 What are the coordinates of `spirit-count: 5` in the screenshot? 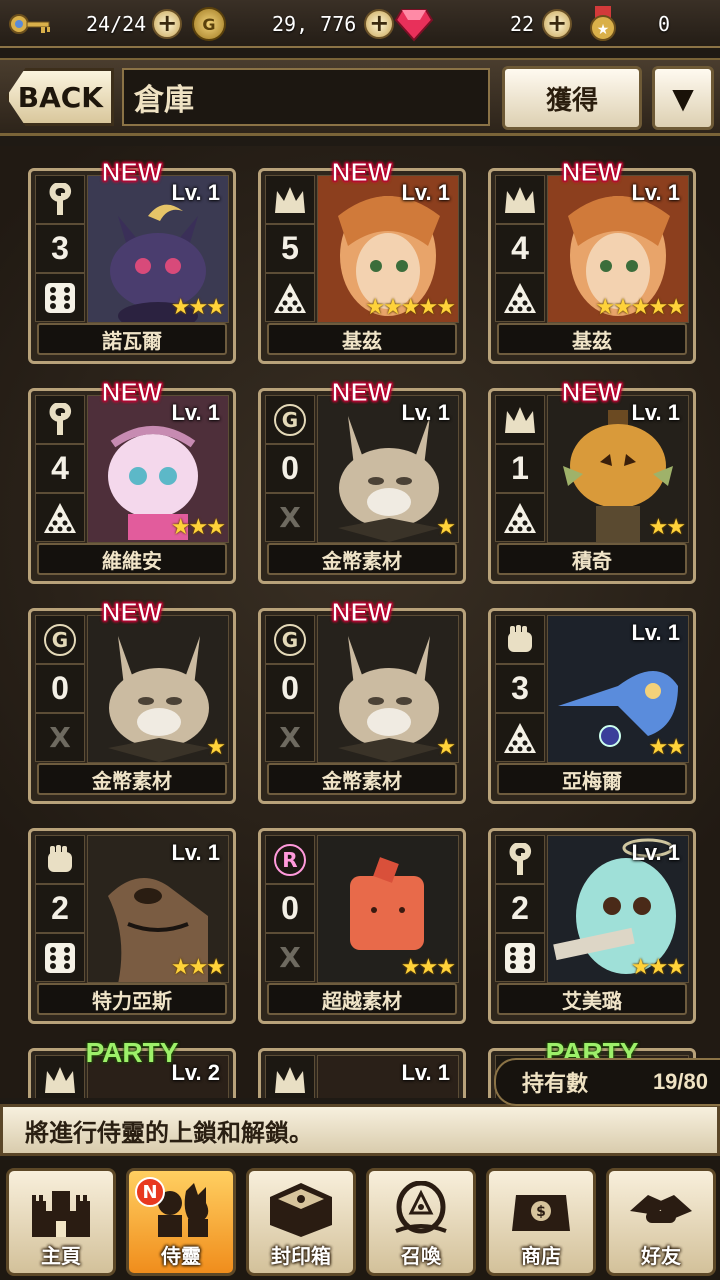 It's located at (290, 248).